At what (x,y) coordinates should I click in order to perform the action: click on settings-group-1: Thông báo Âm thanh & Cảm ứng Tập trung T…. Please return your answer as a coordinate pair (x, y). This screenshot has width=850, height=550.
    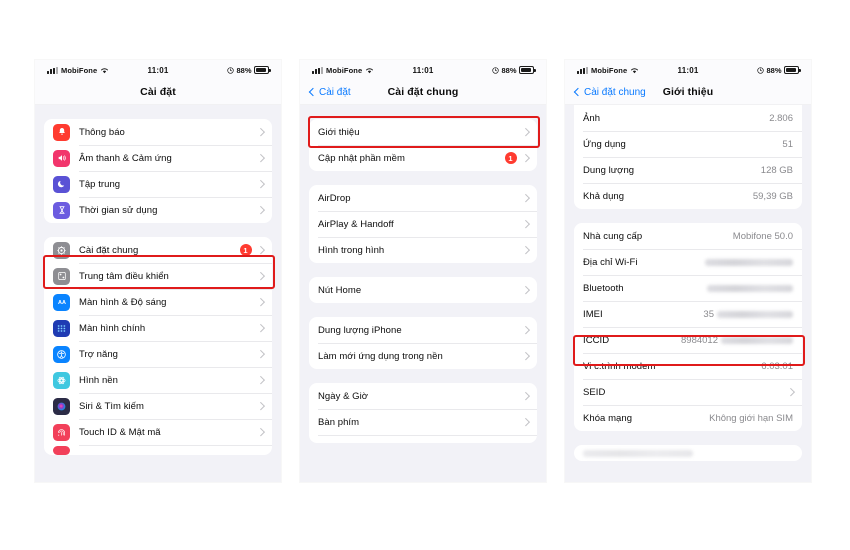
    Looking at the image, I should click on (158, 171).